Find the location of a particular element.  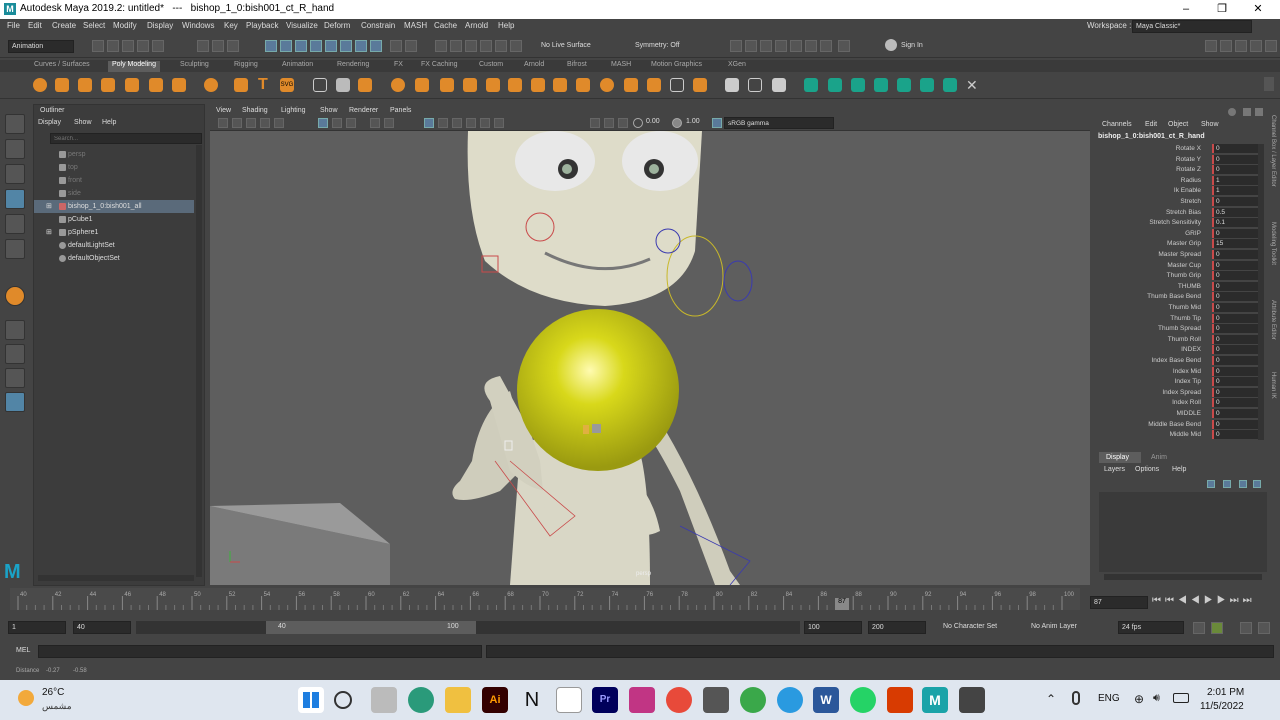

select-tool-icon is located at coordinates (15, 124).